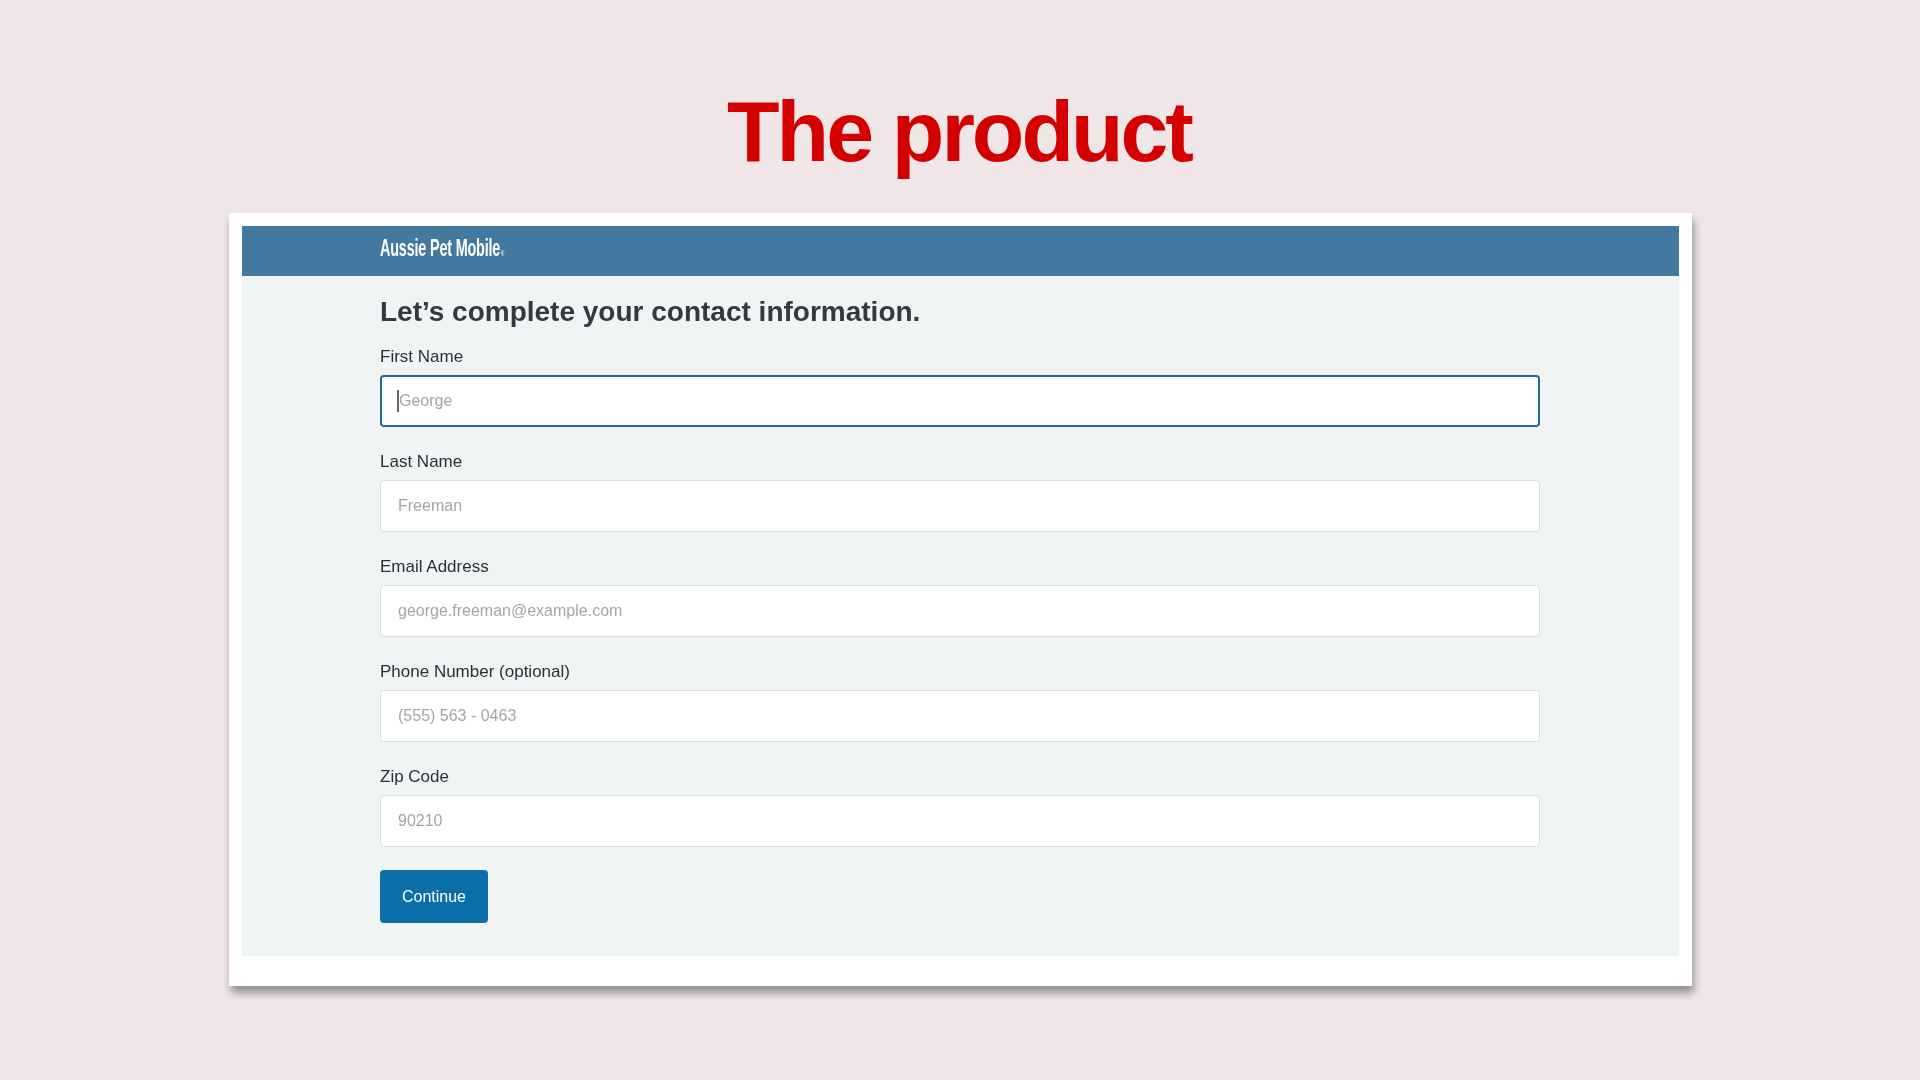  What do you see at coordinates (415, 777) in the screenshot?
I see `field-label: Zip Code` at bounding box center [415, 777].